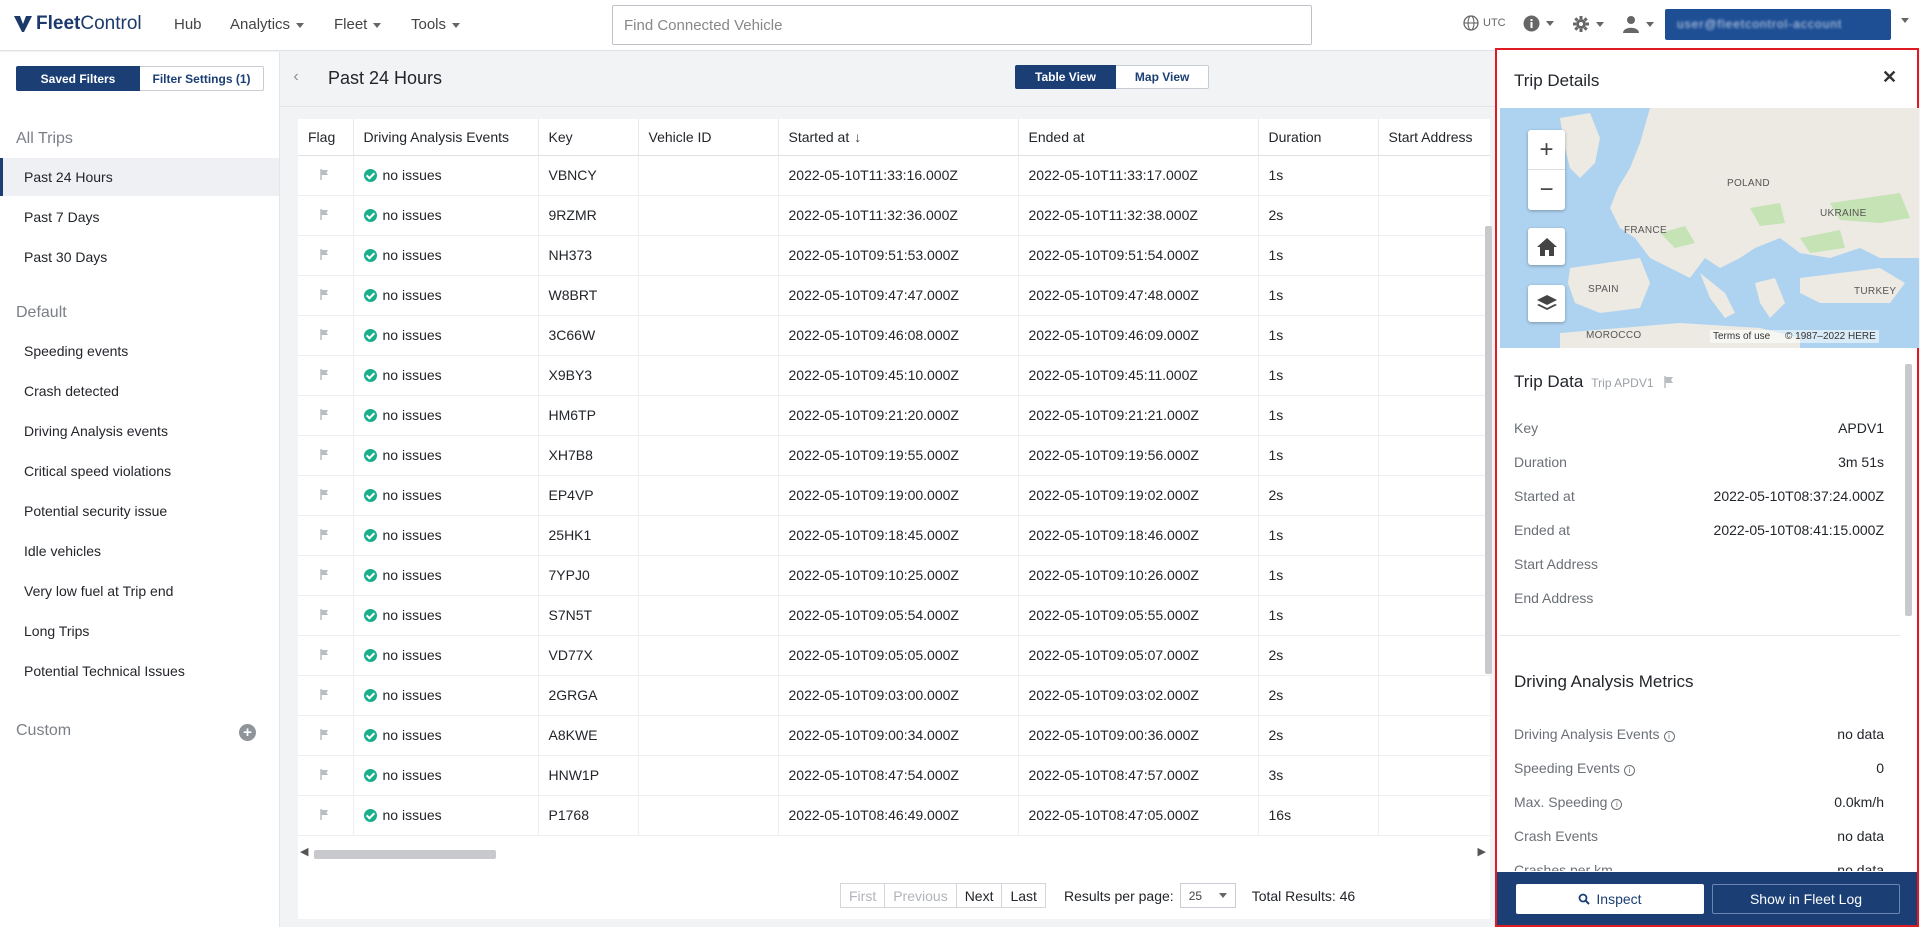  I want to click on sidebar-item-idle-vehicles: Idle vehicles, so click(139, 551).